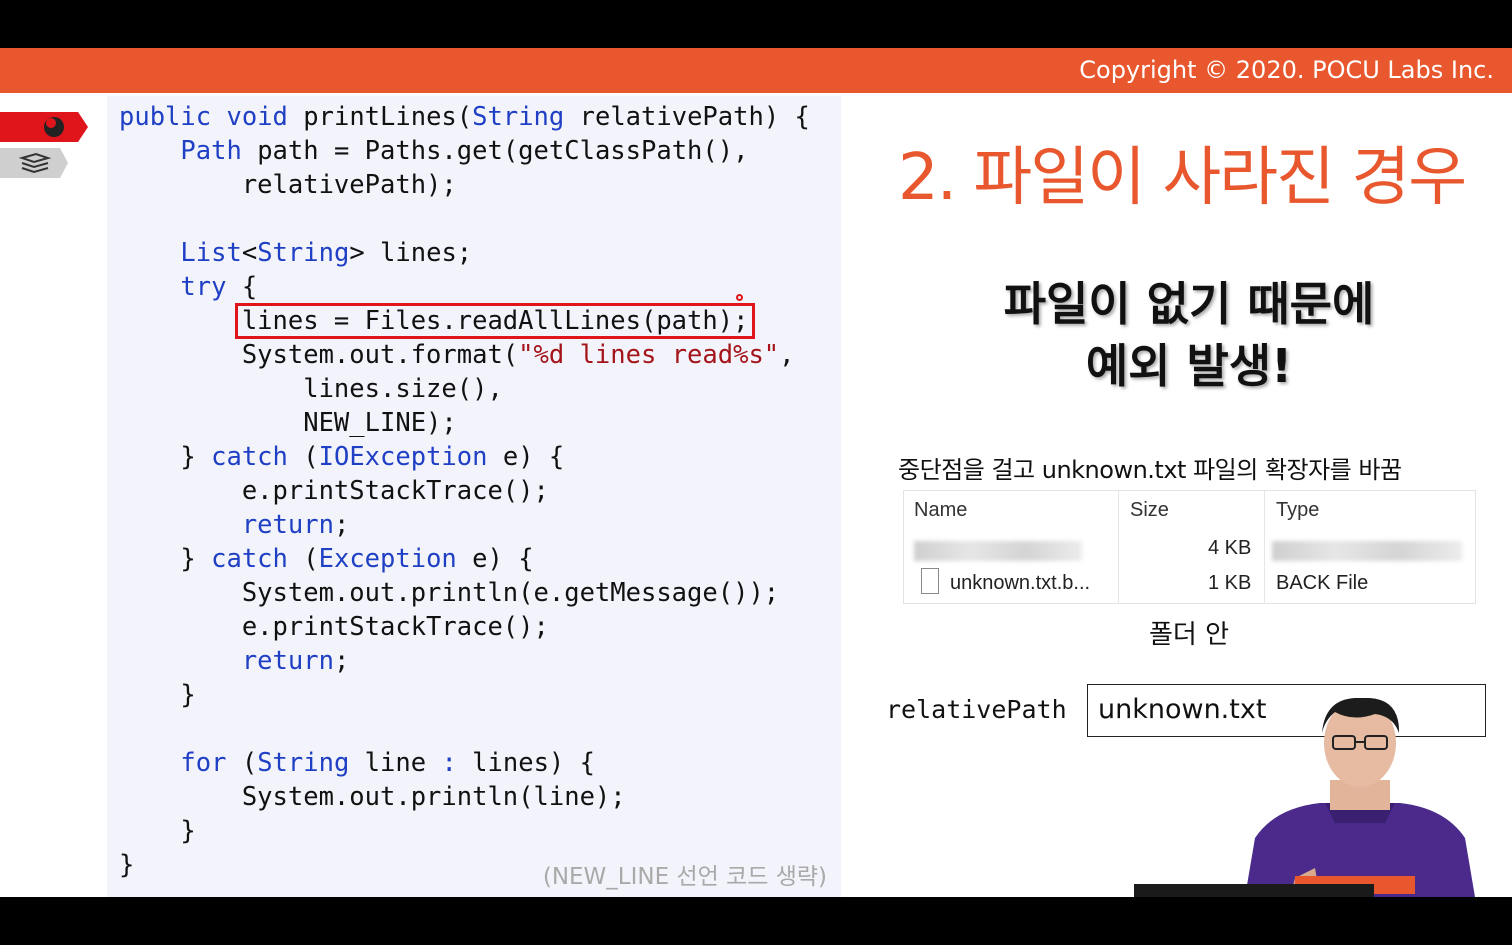 The height and width of the screenshot is (945, 1512). What do you see at coordinates (326, 559) in the screenshot?
I see `code-line: } catch (Exception e) {` at bounding box center [326, 559].